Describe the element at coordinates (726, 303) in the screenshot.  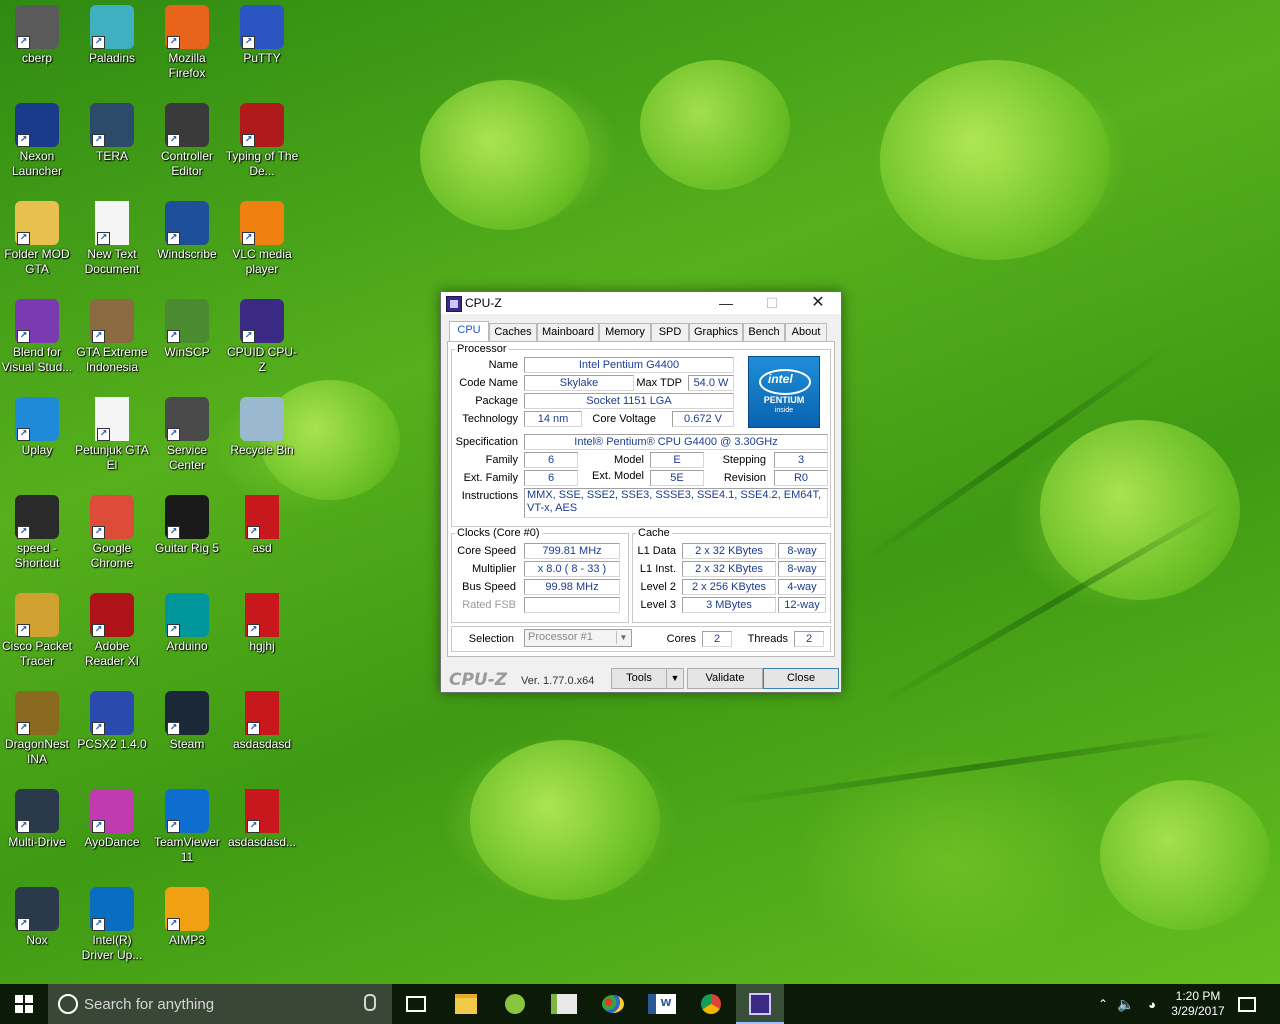
I see `minimize-button: —` at that location.